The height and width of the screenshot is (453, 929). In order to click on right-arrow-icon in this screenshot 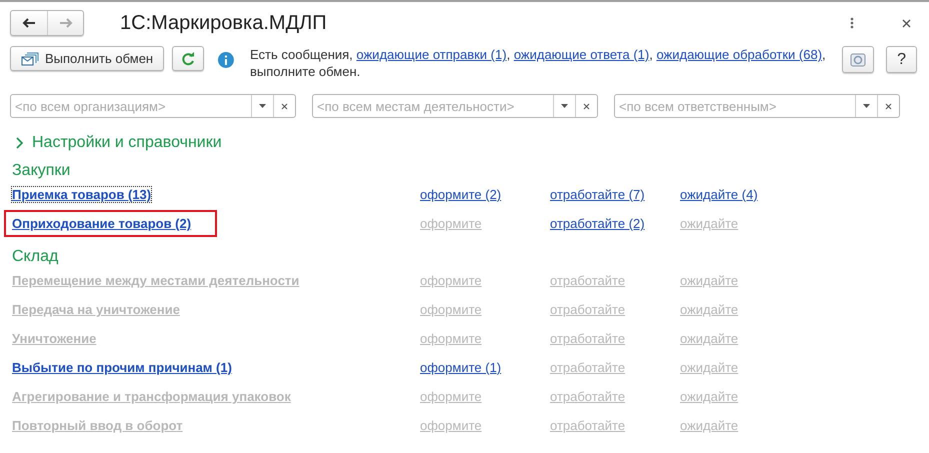, I will do `click(65, 23)`.